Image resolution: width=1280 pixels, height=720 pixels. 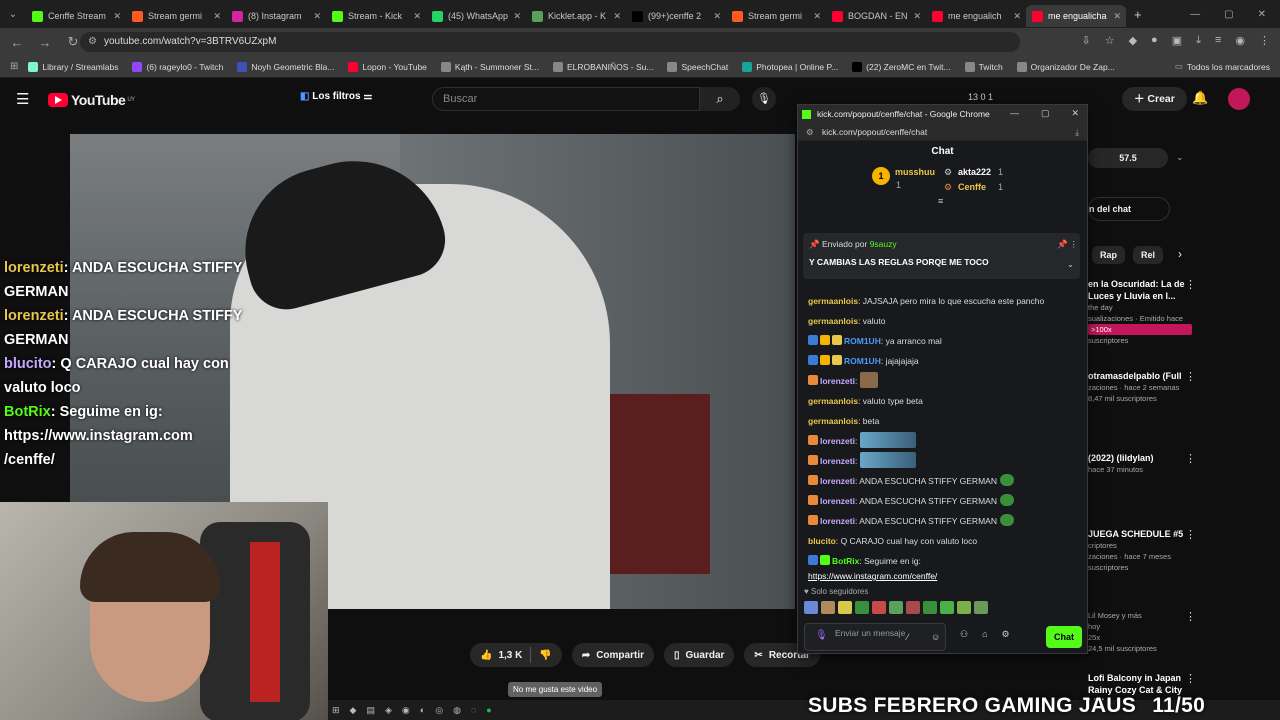 I want to click on download-icon: ⤓, so click(x=1198, y=40).